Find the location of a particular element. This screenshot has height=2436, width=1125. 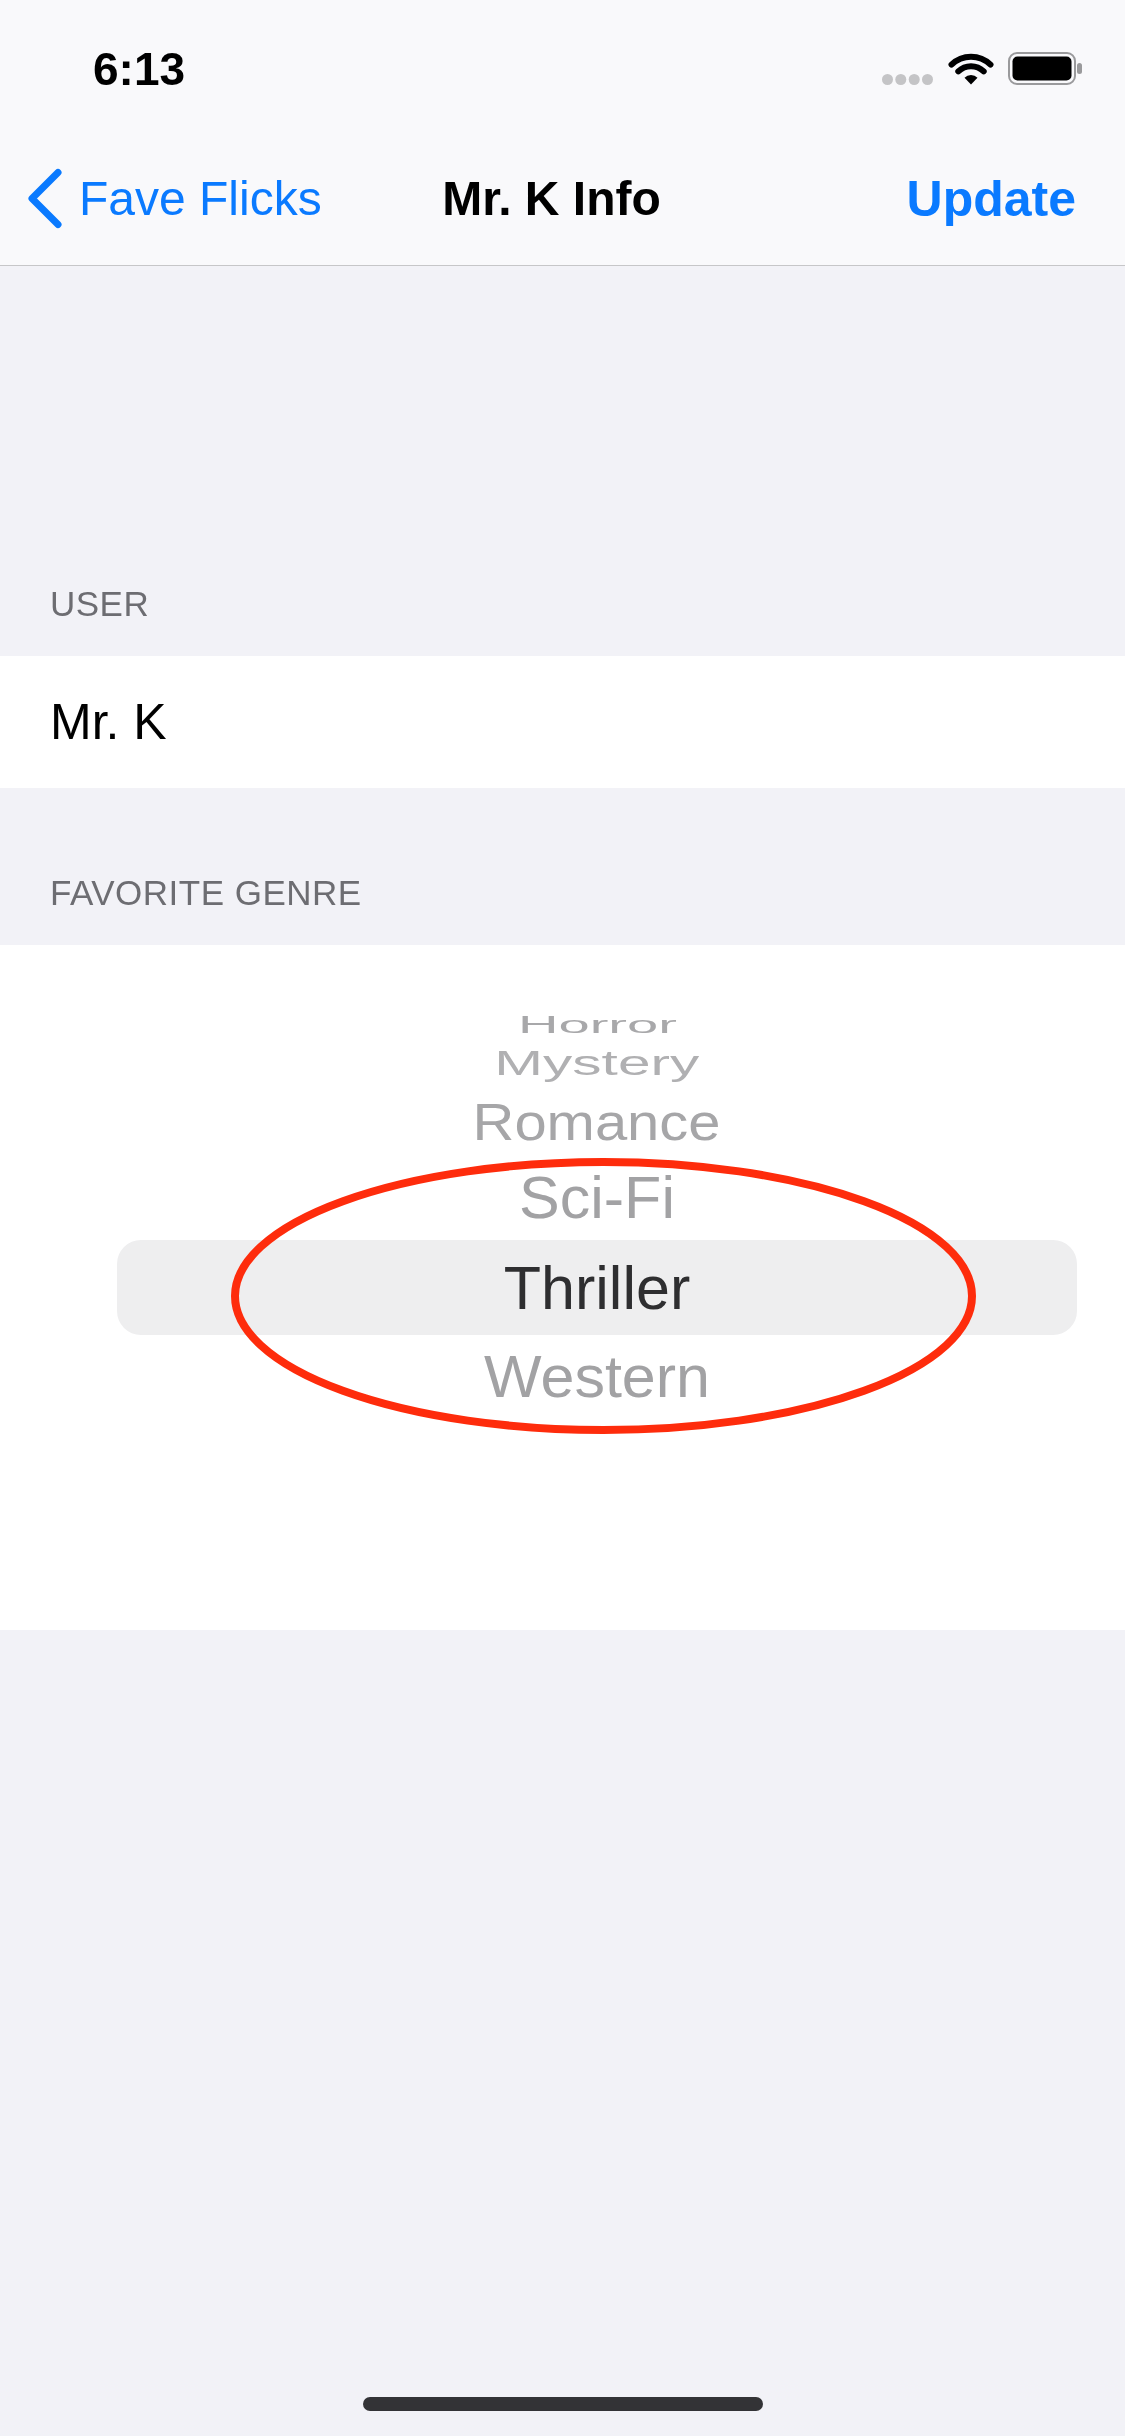

name-field: Mr. K is located at coordinates (562, 722).